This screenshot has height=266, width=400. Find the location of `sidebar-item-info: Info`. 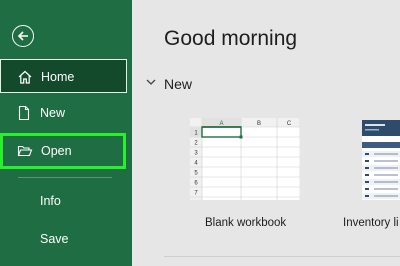

sidebar-item-info: Info is located at coordinates (50, 201).